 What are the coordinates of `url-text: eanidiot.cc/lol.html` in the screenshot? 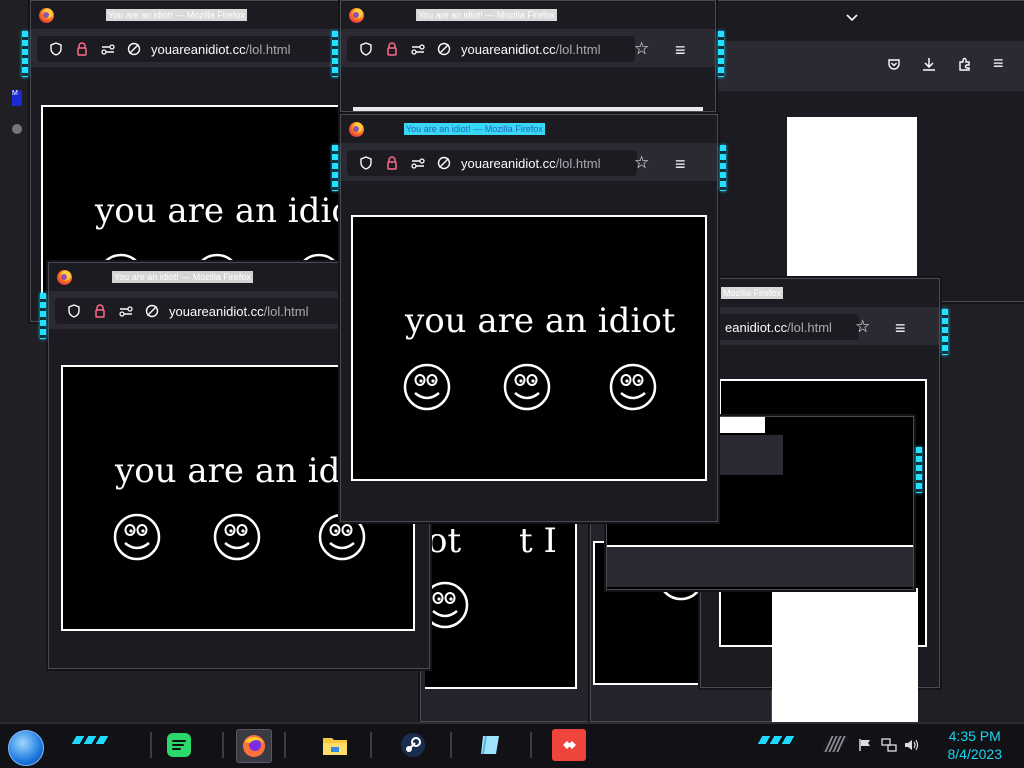 It's located at (778, 327).